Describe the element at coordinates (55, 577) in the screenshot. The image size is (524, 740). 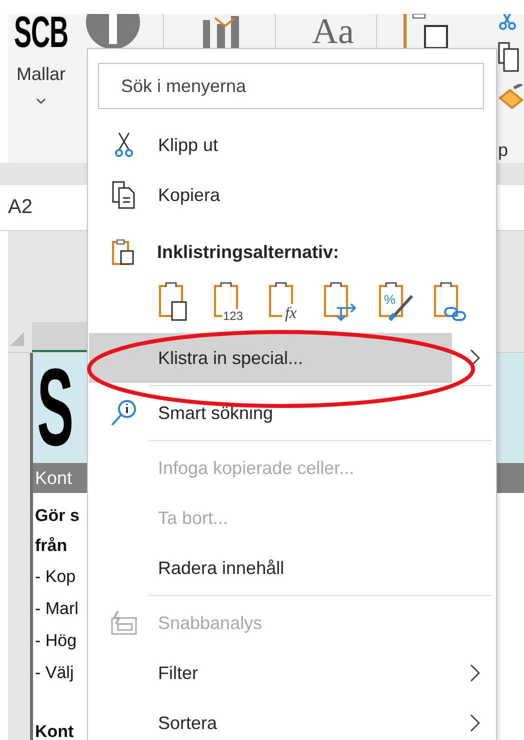
I see `cell-text: - Kop` at that location.